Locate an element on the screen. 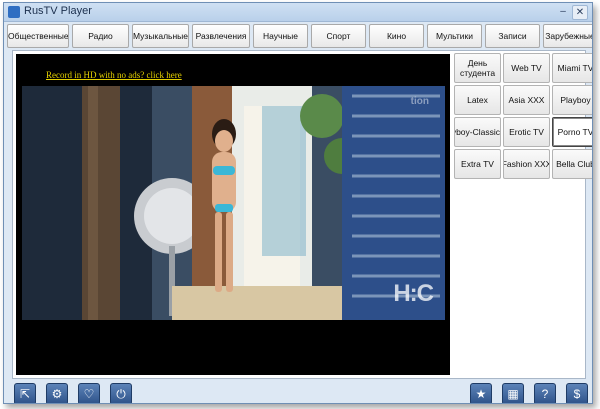  external-link-button: ⇱ is located at coordinates (25, 393).